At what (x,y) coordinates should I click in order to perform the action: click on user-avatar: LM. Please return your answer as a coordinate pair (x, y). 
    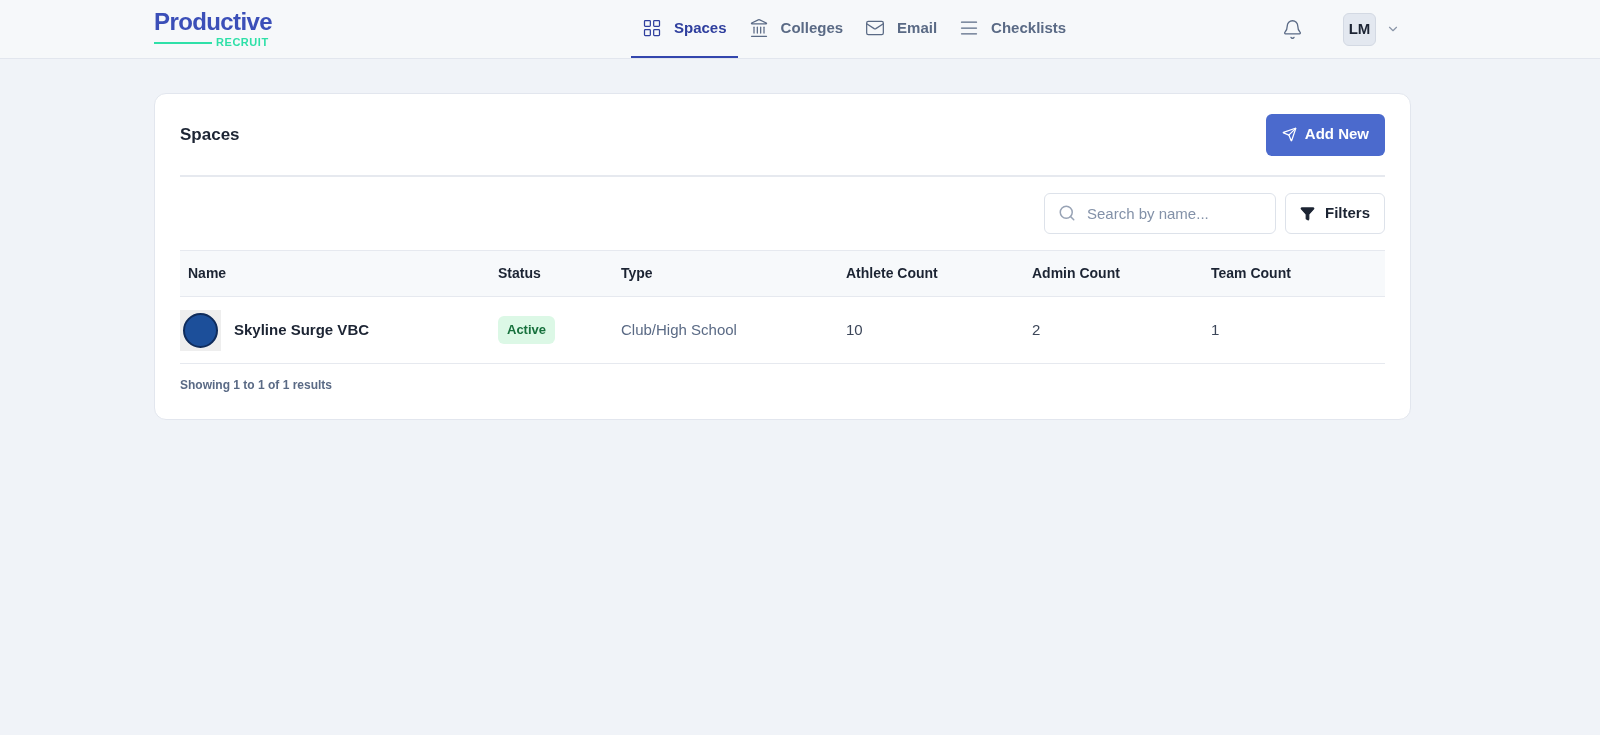
    Looking at the image, I should click on (1359, 29).